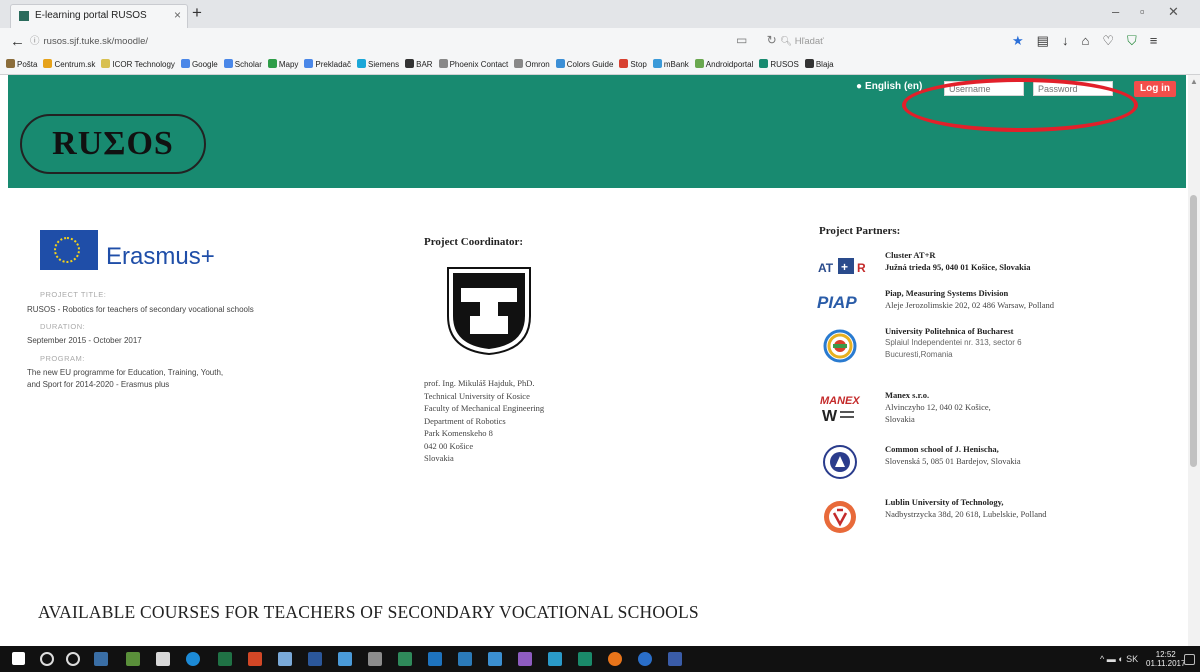 The width and height of the screenshot is (1200, 672). Describe the element at coordinates (204, 64) in the screenshot. I see `bookmark-label: Google` at that location.